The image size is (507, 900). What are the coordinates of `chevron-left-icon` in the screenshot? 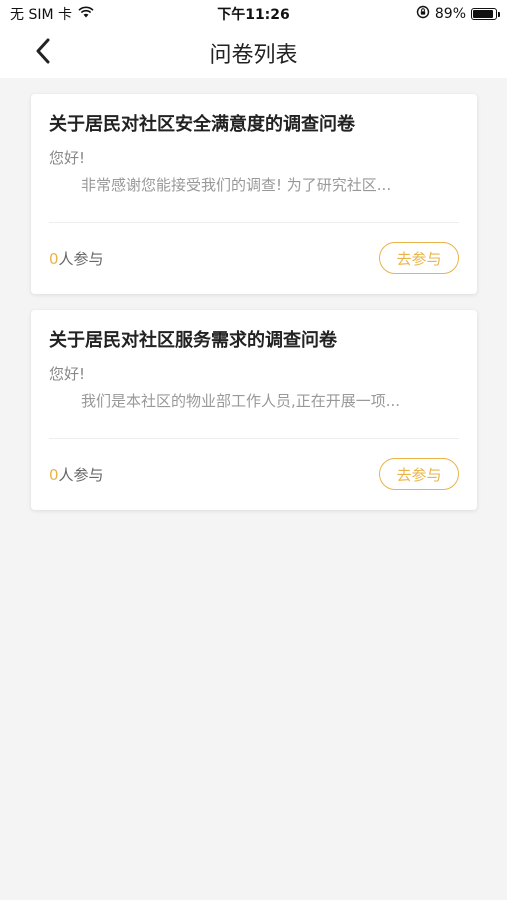 It's located at (43, 53).